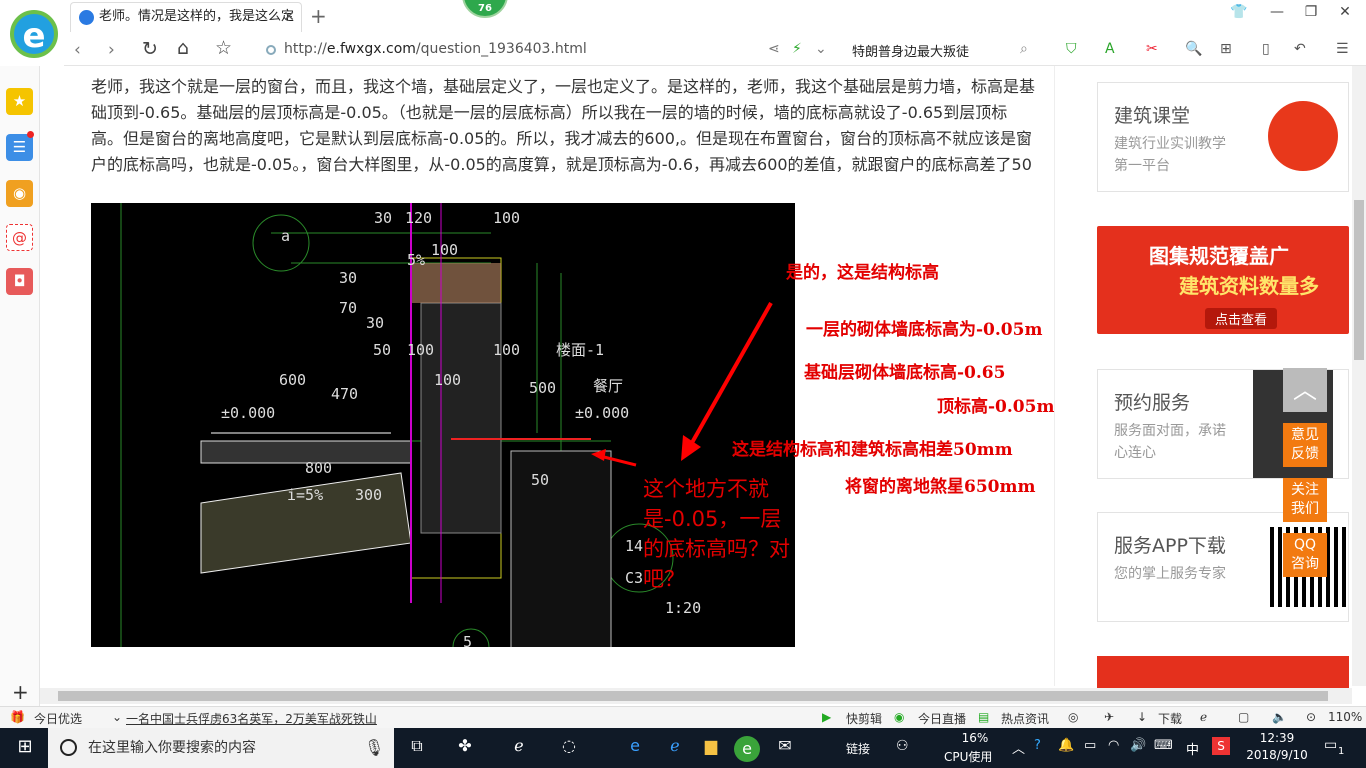  I want to click on scissors-icon: ✂, so click(1152, 49).